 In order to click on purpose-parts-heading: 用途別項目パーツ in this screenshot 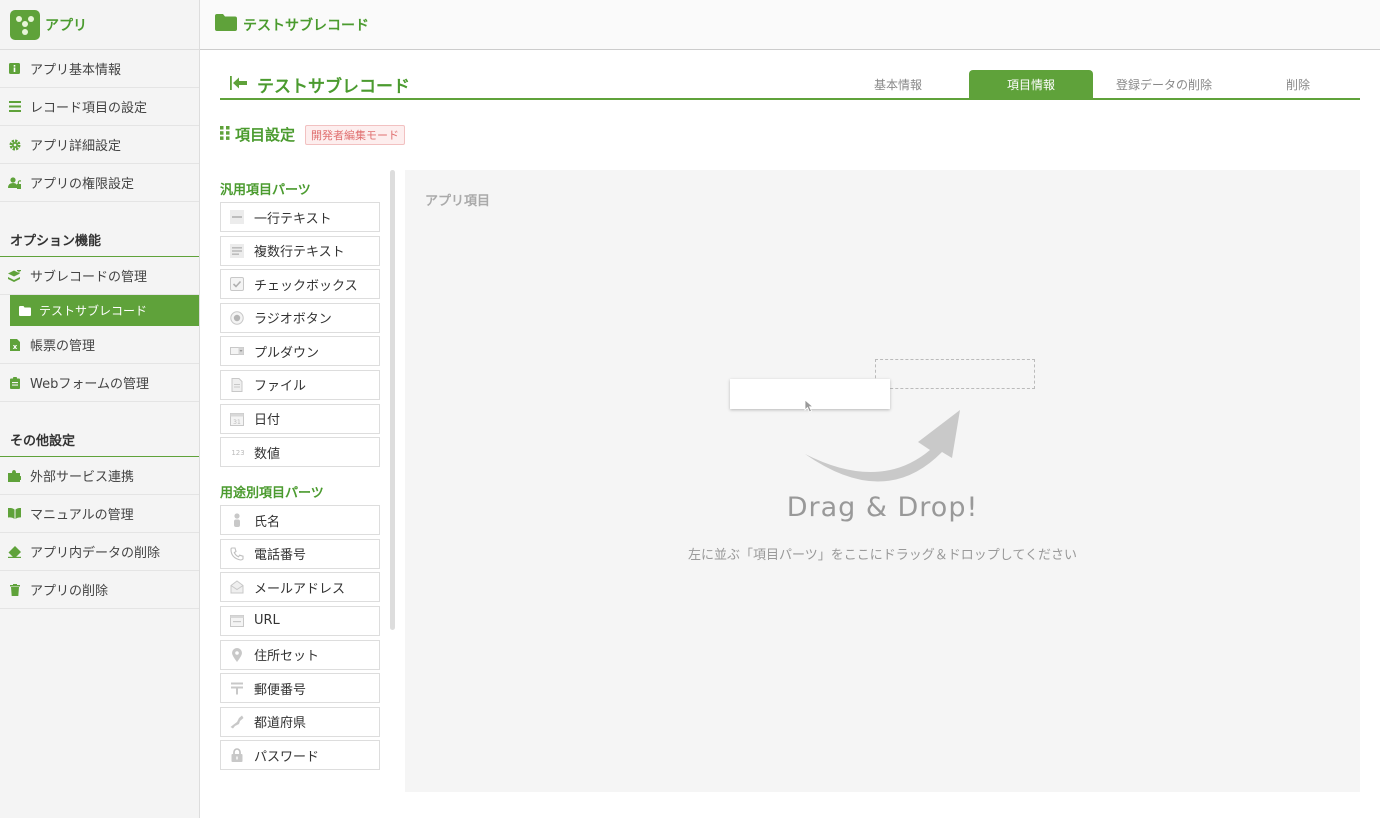, I will do `click(272, 494)`.